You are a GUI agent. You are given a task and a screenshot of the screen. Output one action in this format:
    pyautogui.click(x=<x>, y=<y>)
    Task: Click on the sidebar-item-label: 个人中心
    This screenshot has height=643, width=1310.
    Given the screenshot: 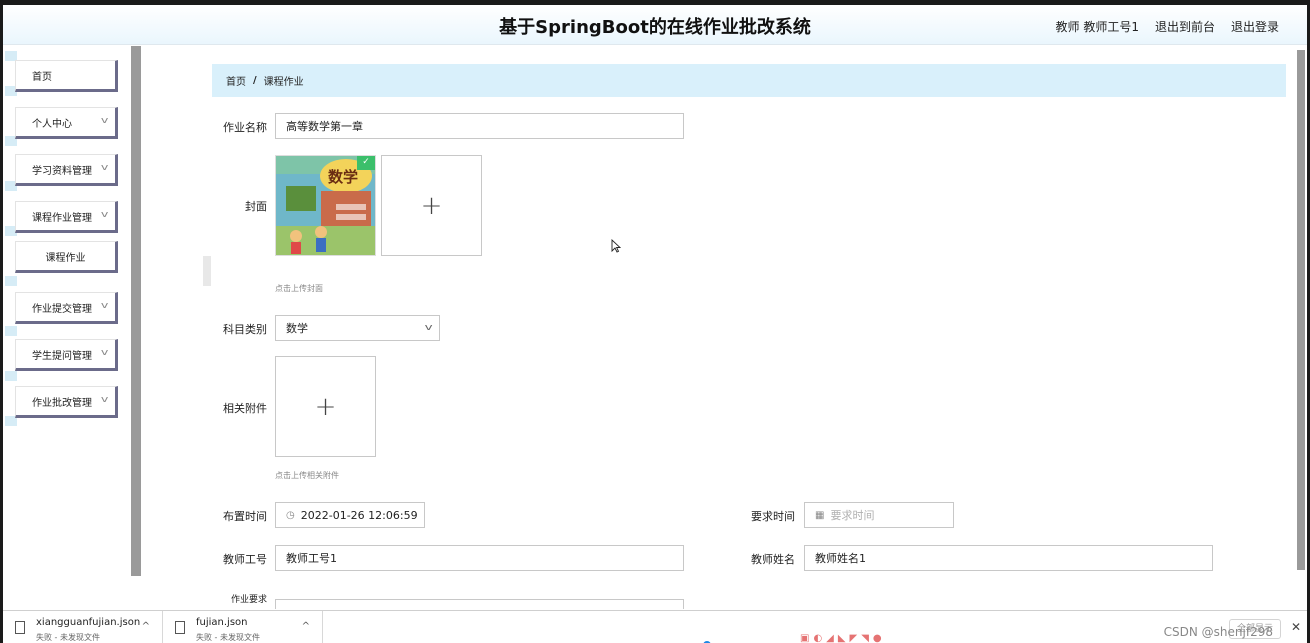 What is the action you would take?
    pyautogui.click(x=52, y=124)
    